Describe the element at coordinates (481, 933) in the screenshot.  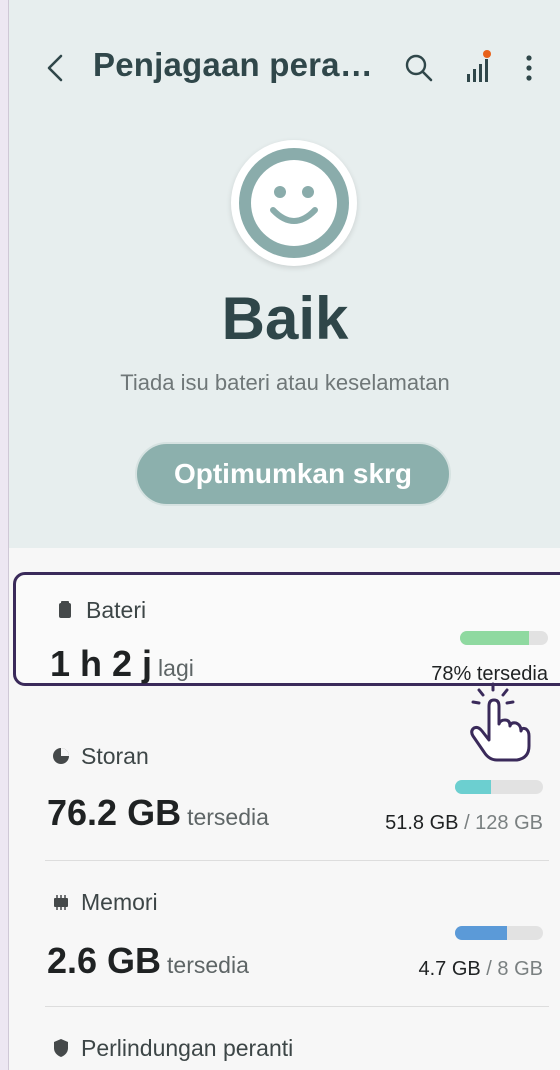
I see `memory-level-fill` at that location.